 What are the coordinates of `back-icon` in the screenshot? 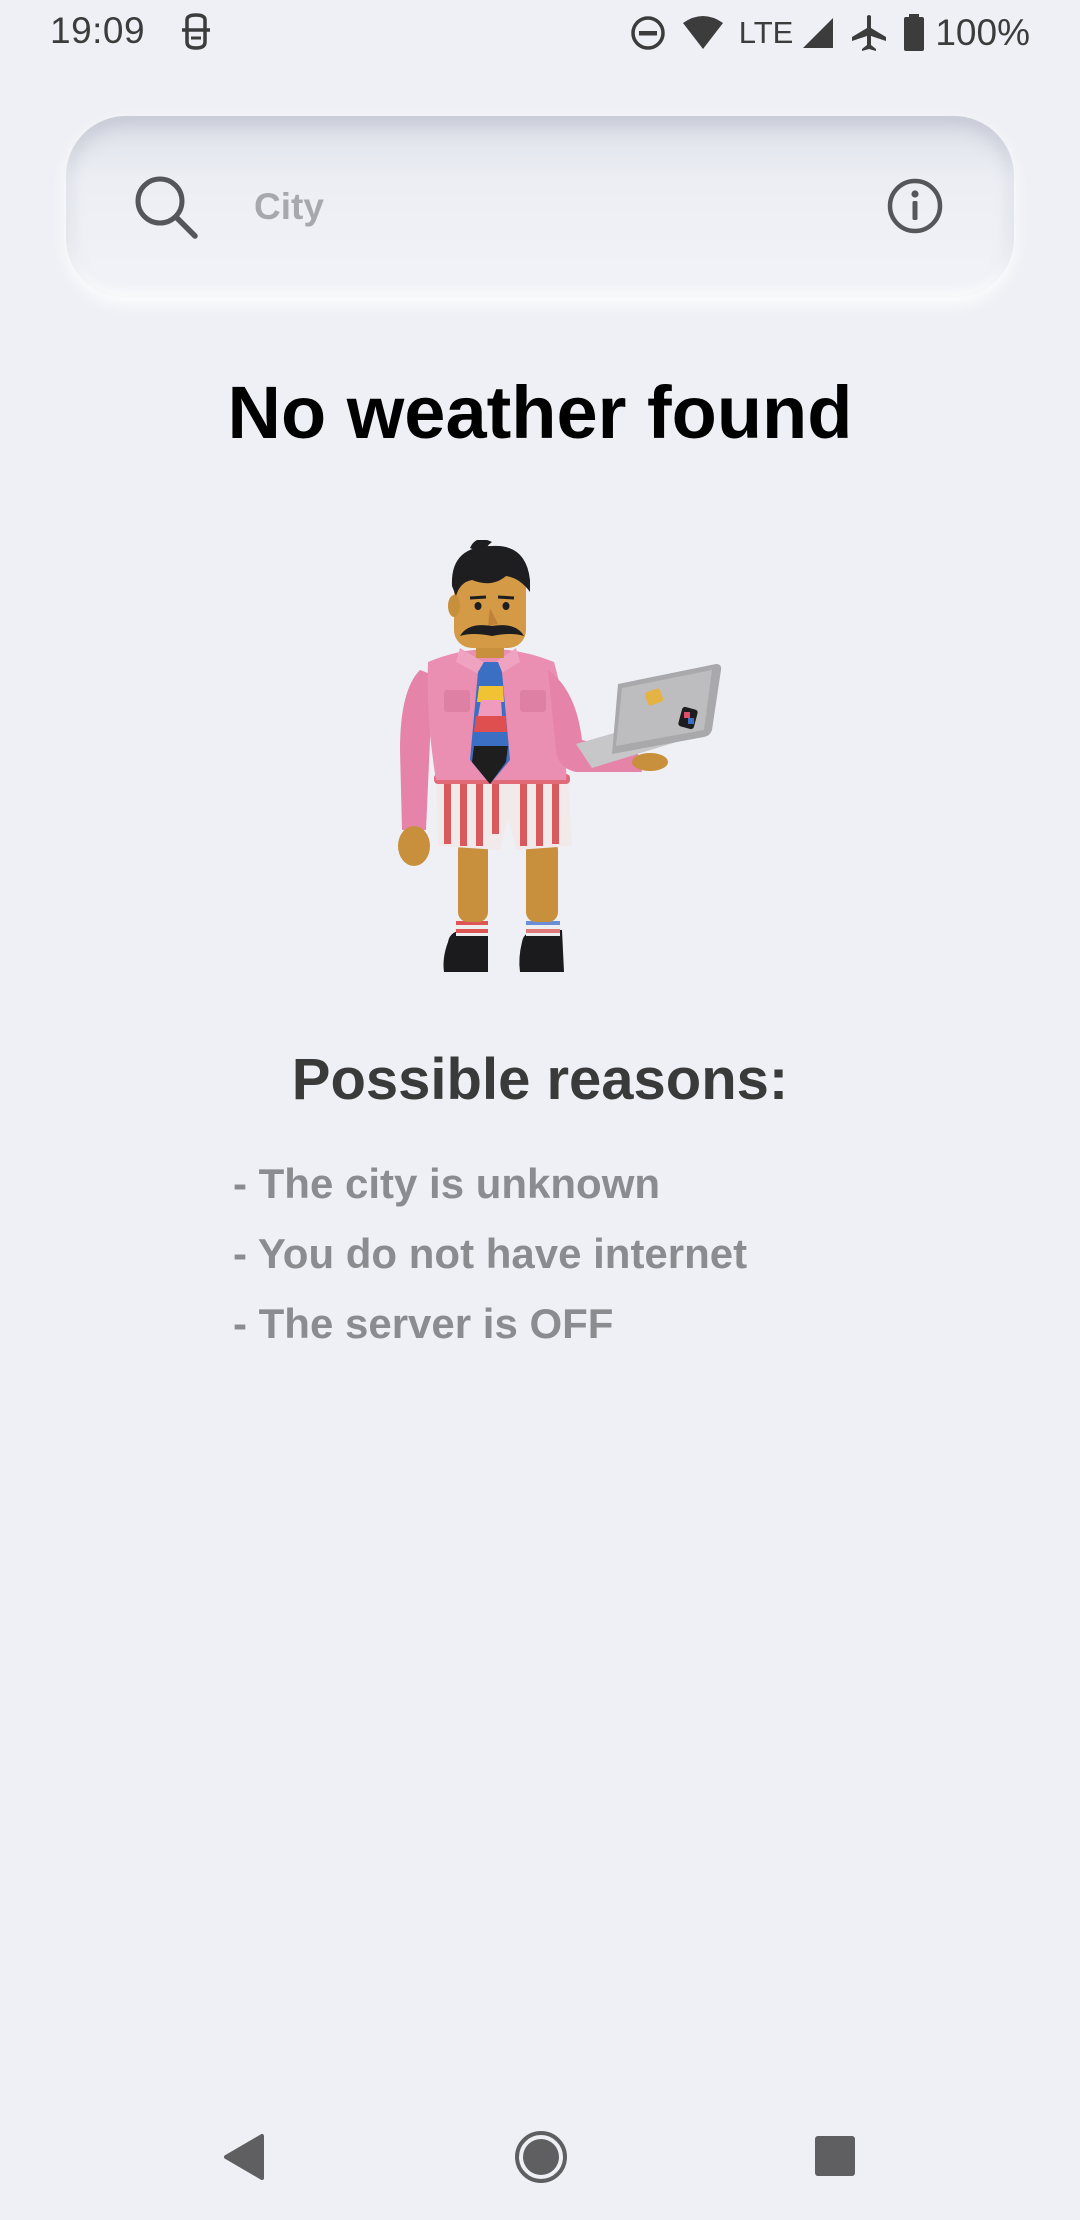 It's located at (244, 2157).